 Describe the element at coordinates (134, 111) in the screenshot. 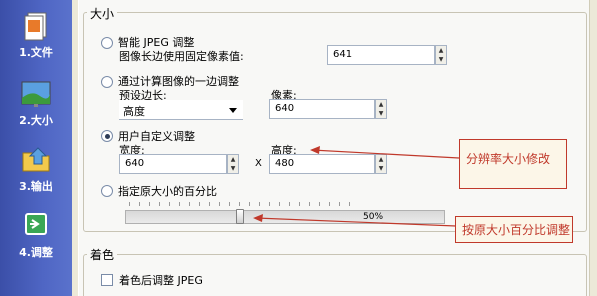

I see `preset-edge-value: 高度` at that location.